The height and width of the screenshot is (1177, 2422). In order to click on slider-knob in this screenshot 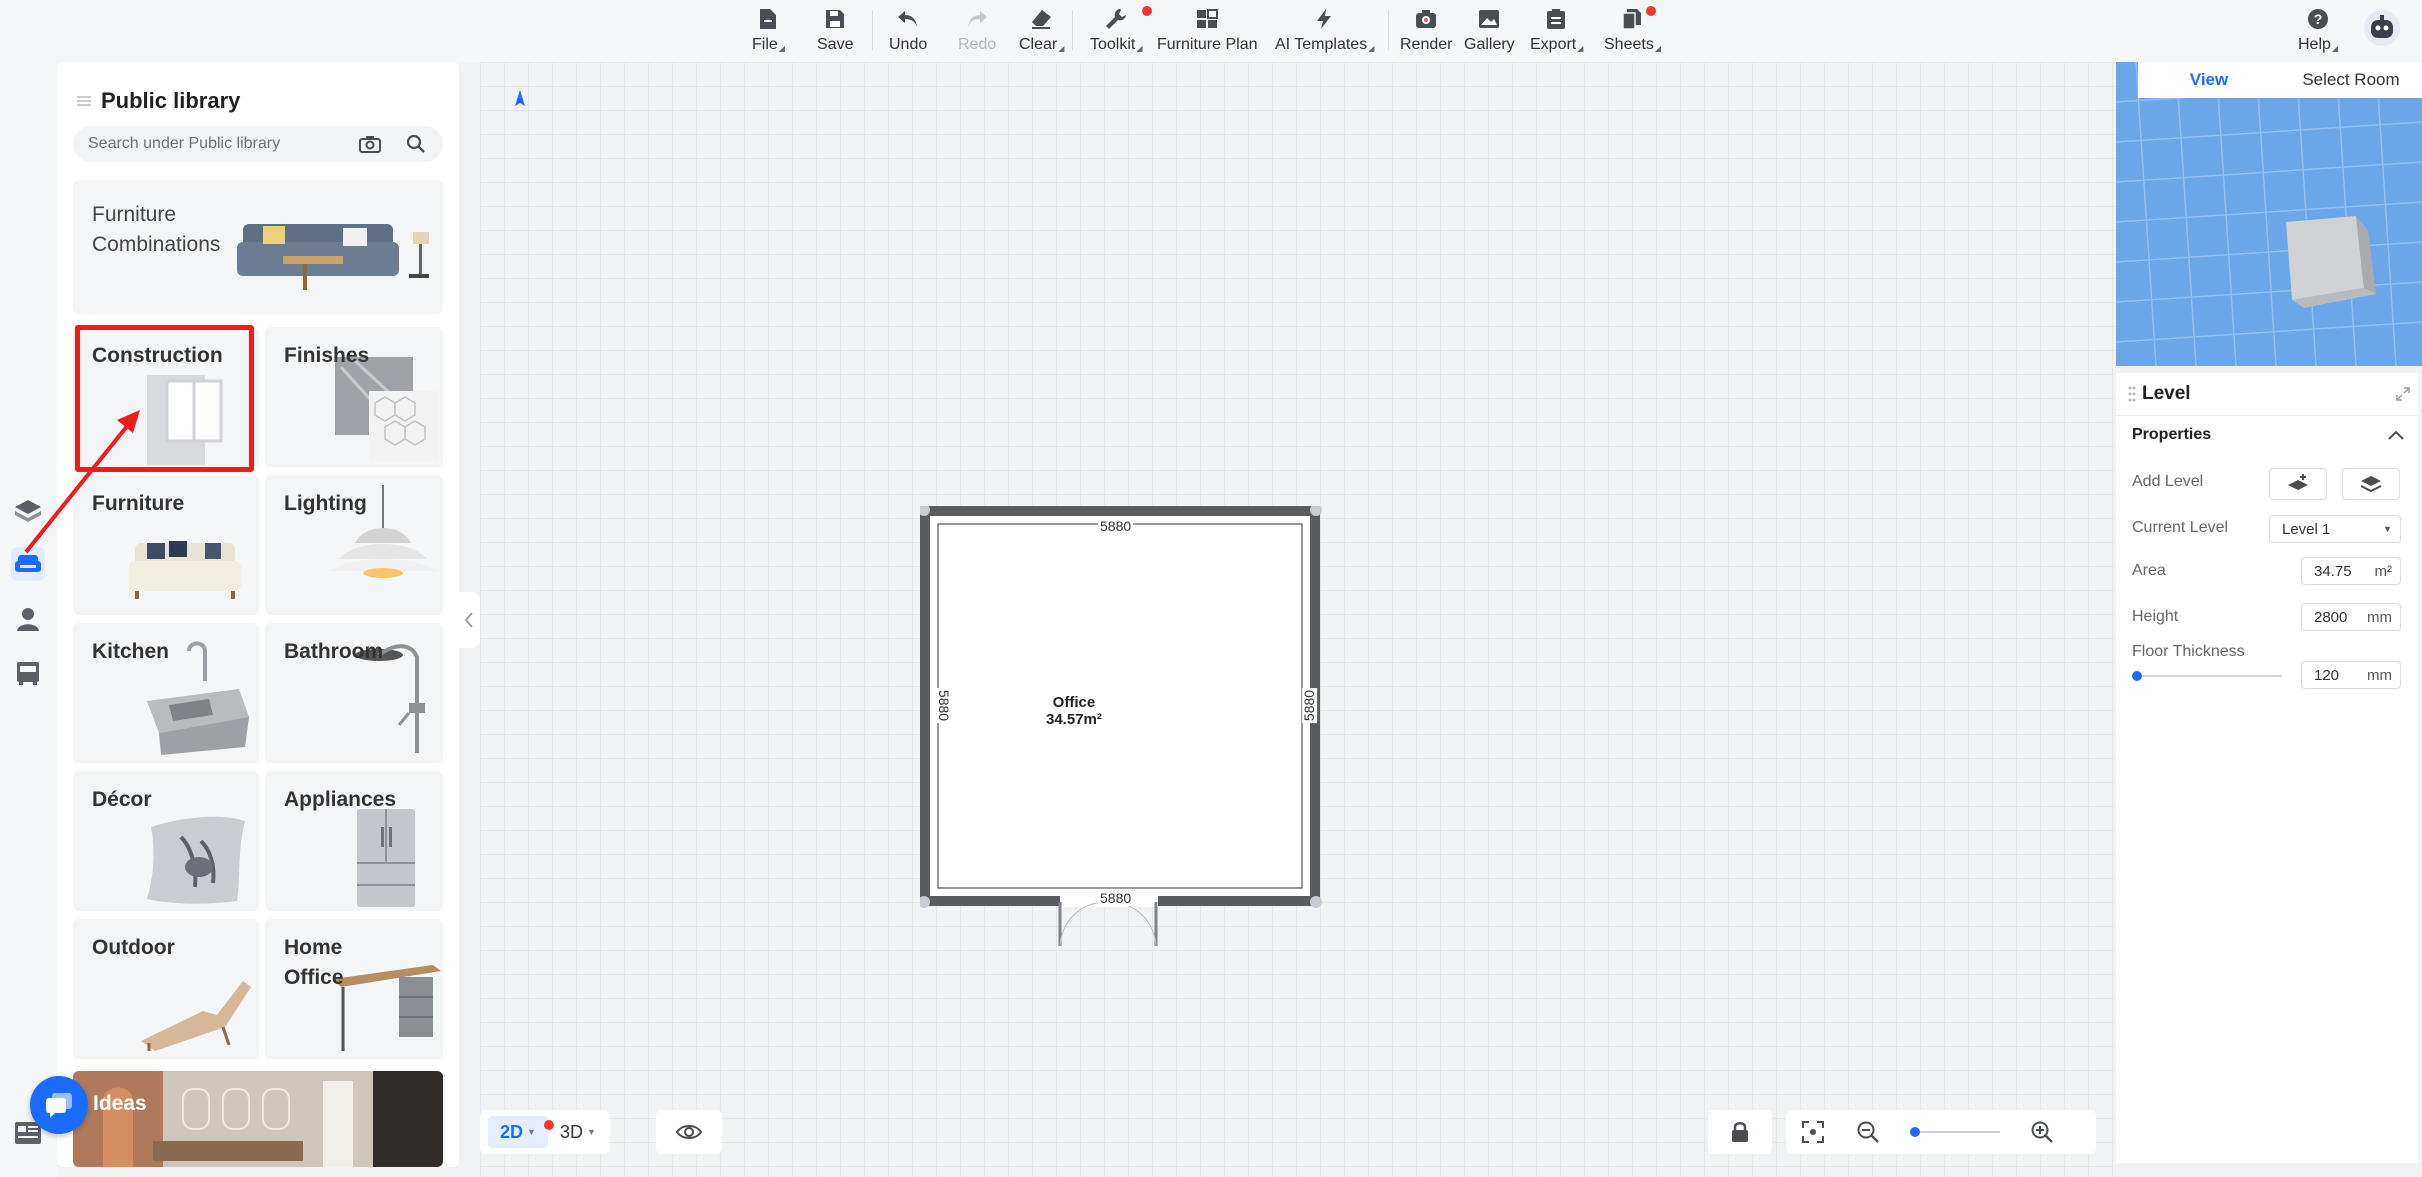, I will do `click(2137, 676)`.